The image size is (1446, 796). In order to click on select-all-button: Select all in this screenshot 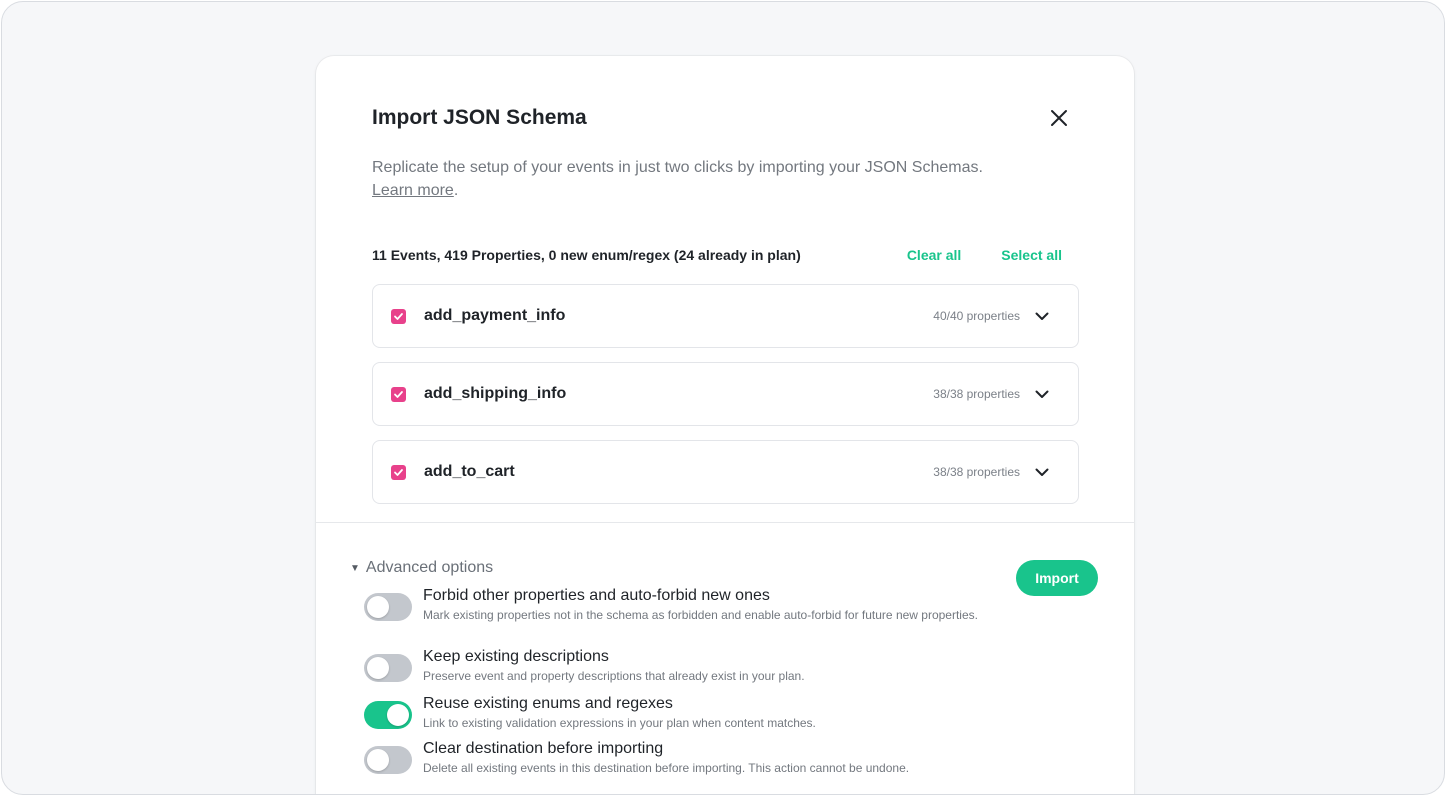, I will do `click(1031, 255)`.